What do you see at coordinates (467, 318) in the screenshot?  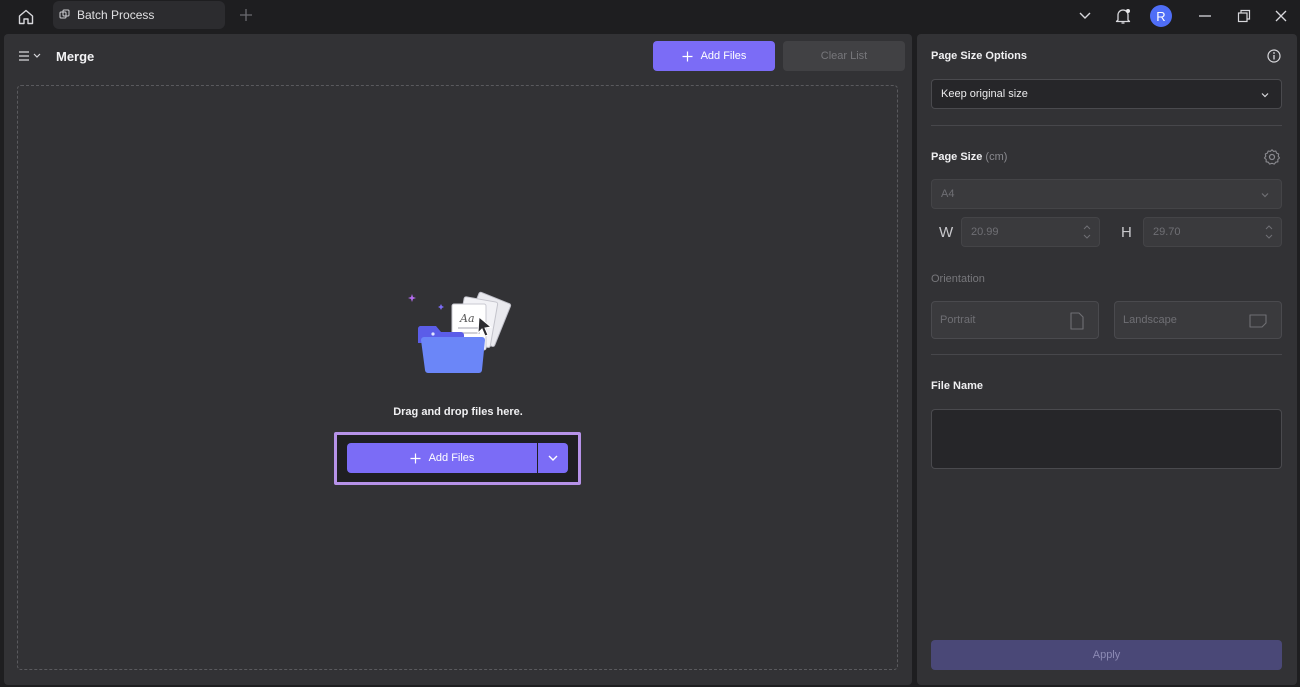 I see `svg-text: Aa` at bounding box center [467, 318].